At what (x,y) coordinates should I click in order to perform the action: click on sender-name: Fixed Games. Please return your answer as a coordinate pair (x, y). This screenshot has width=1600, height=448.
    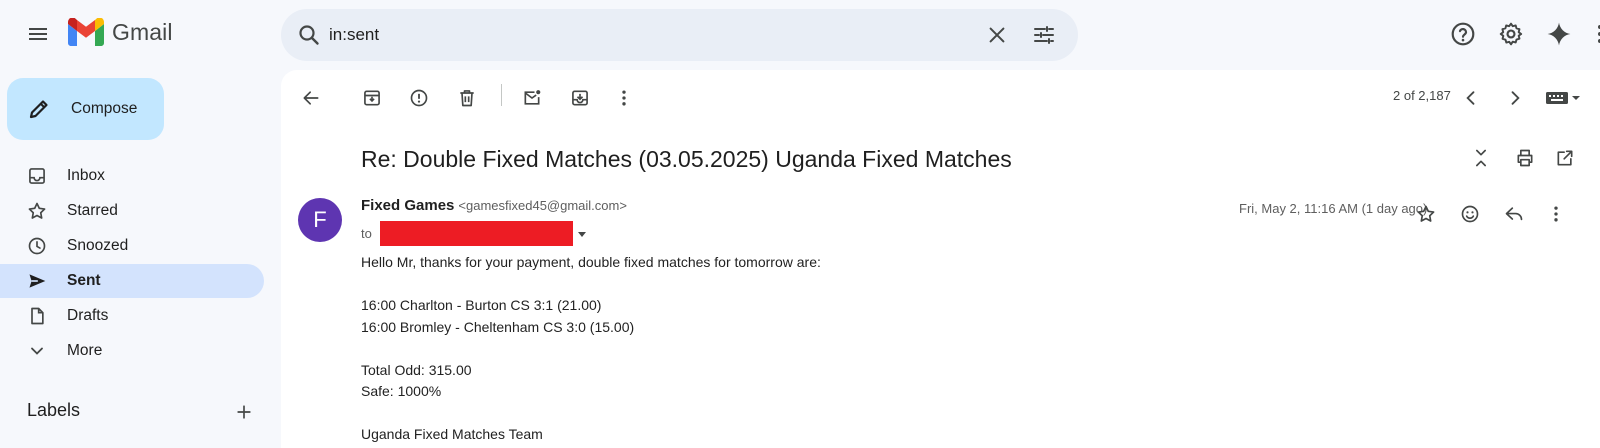
    Looking at the image, I should click on (407, 205).